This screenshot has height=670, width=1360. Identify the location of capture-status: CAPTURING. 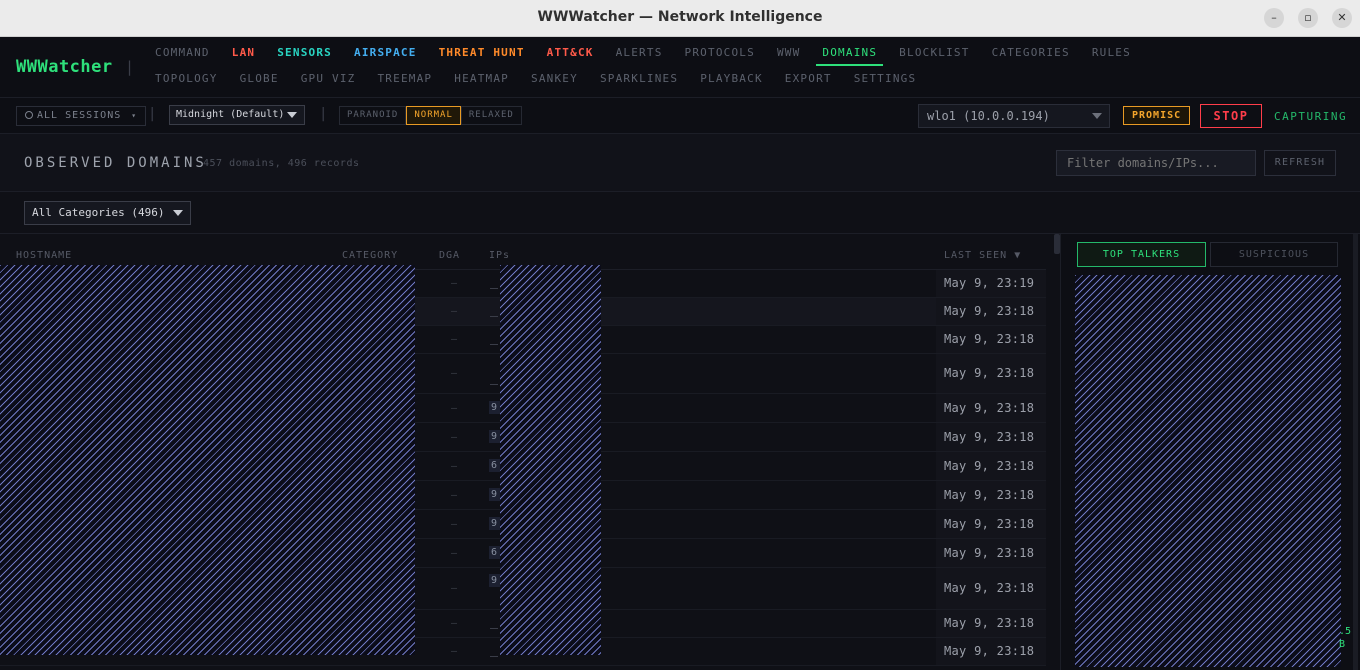
(1311, 116).